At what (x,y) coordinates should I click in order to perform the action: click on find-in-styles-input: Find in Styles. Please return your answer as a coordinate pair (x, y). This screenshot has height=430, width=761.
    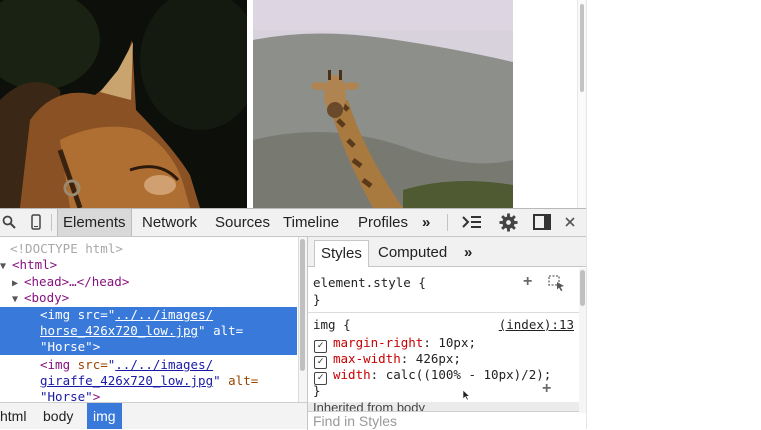
    Looking at the image, I should click on (447, 420).